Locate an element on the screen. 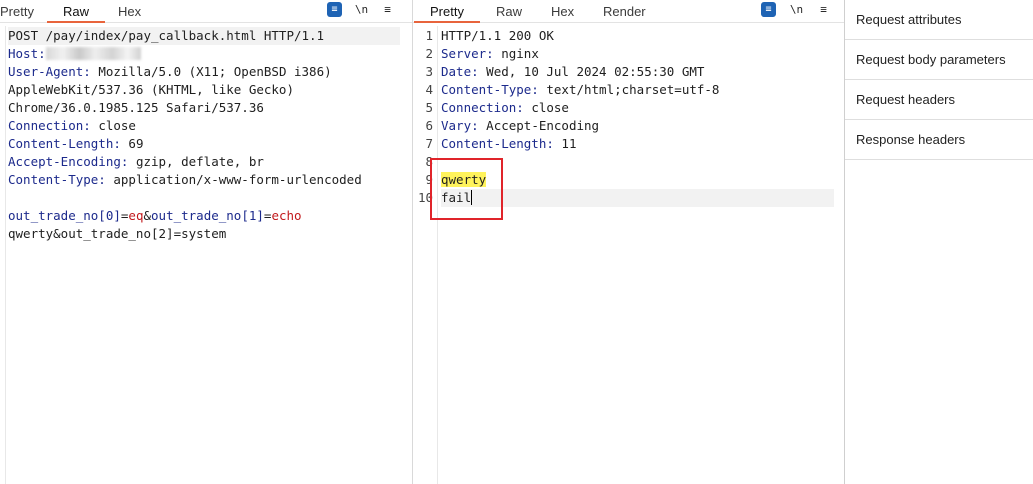  request-header-user-agent-cont-2: Chrome/36.0.1985.125 Safari/537.36 is located at coordinates (204, 108).